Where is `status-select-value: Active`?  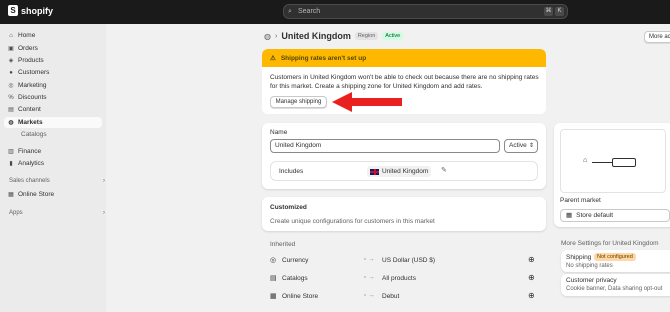
status-select-value: Active is located at coordinates (518, 145).